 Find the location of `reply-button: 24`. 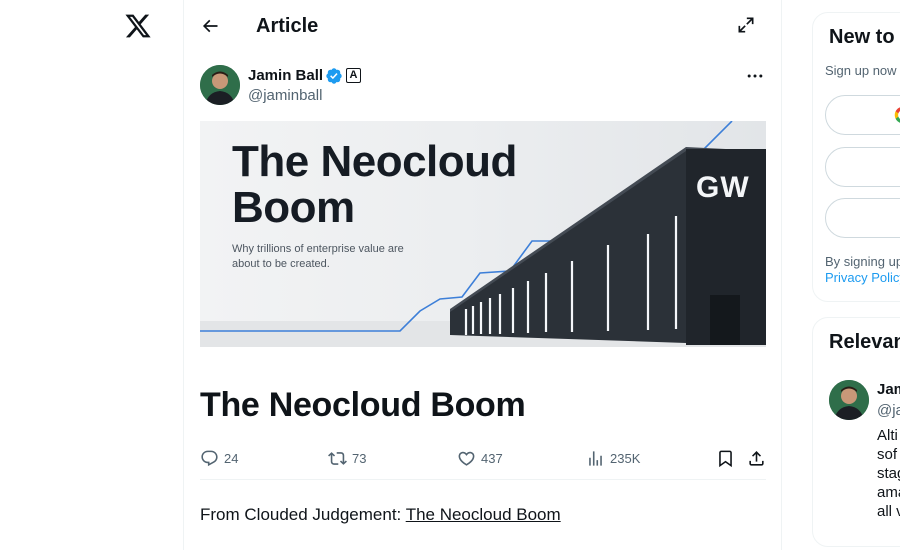

reply-button: 24 is located at coordinates (219, 458).